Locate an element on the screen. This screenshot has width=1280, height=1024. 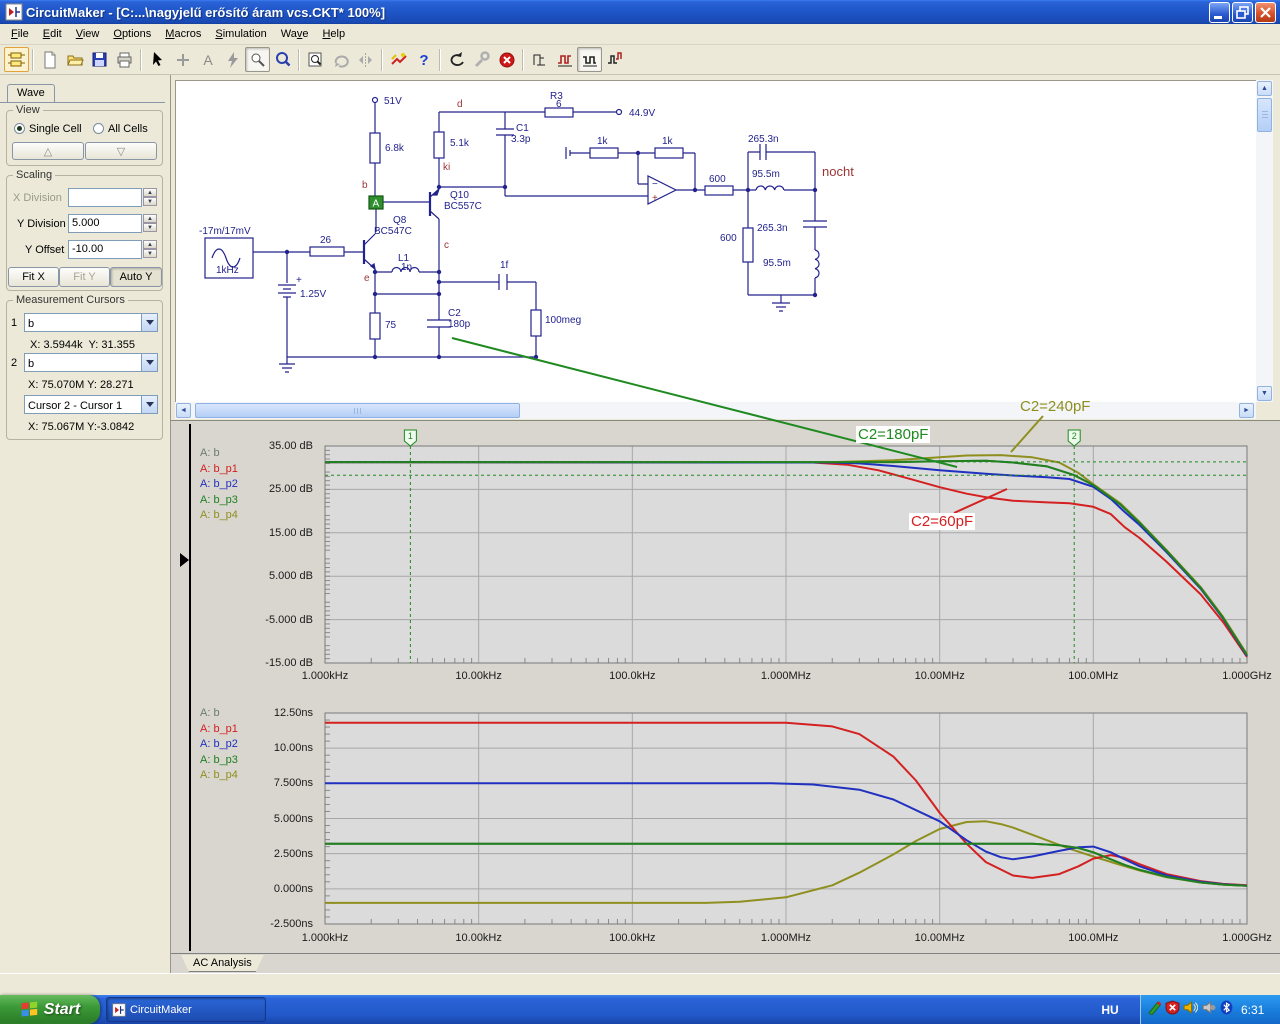
schematic-horizontal-scrollbar: ◄ ► is located at coordinates (715, 410).